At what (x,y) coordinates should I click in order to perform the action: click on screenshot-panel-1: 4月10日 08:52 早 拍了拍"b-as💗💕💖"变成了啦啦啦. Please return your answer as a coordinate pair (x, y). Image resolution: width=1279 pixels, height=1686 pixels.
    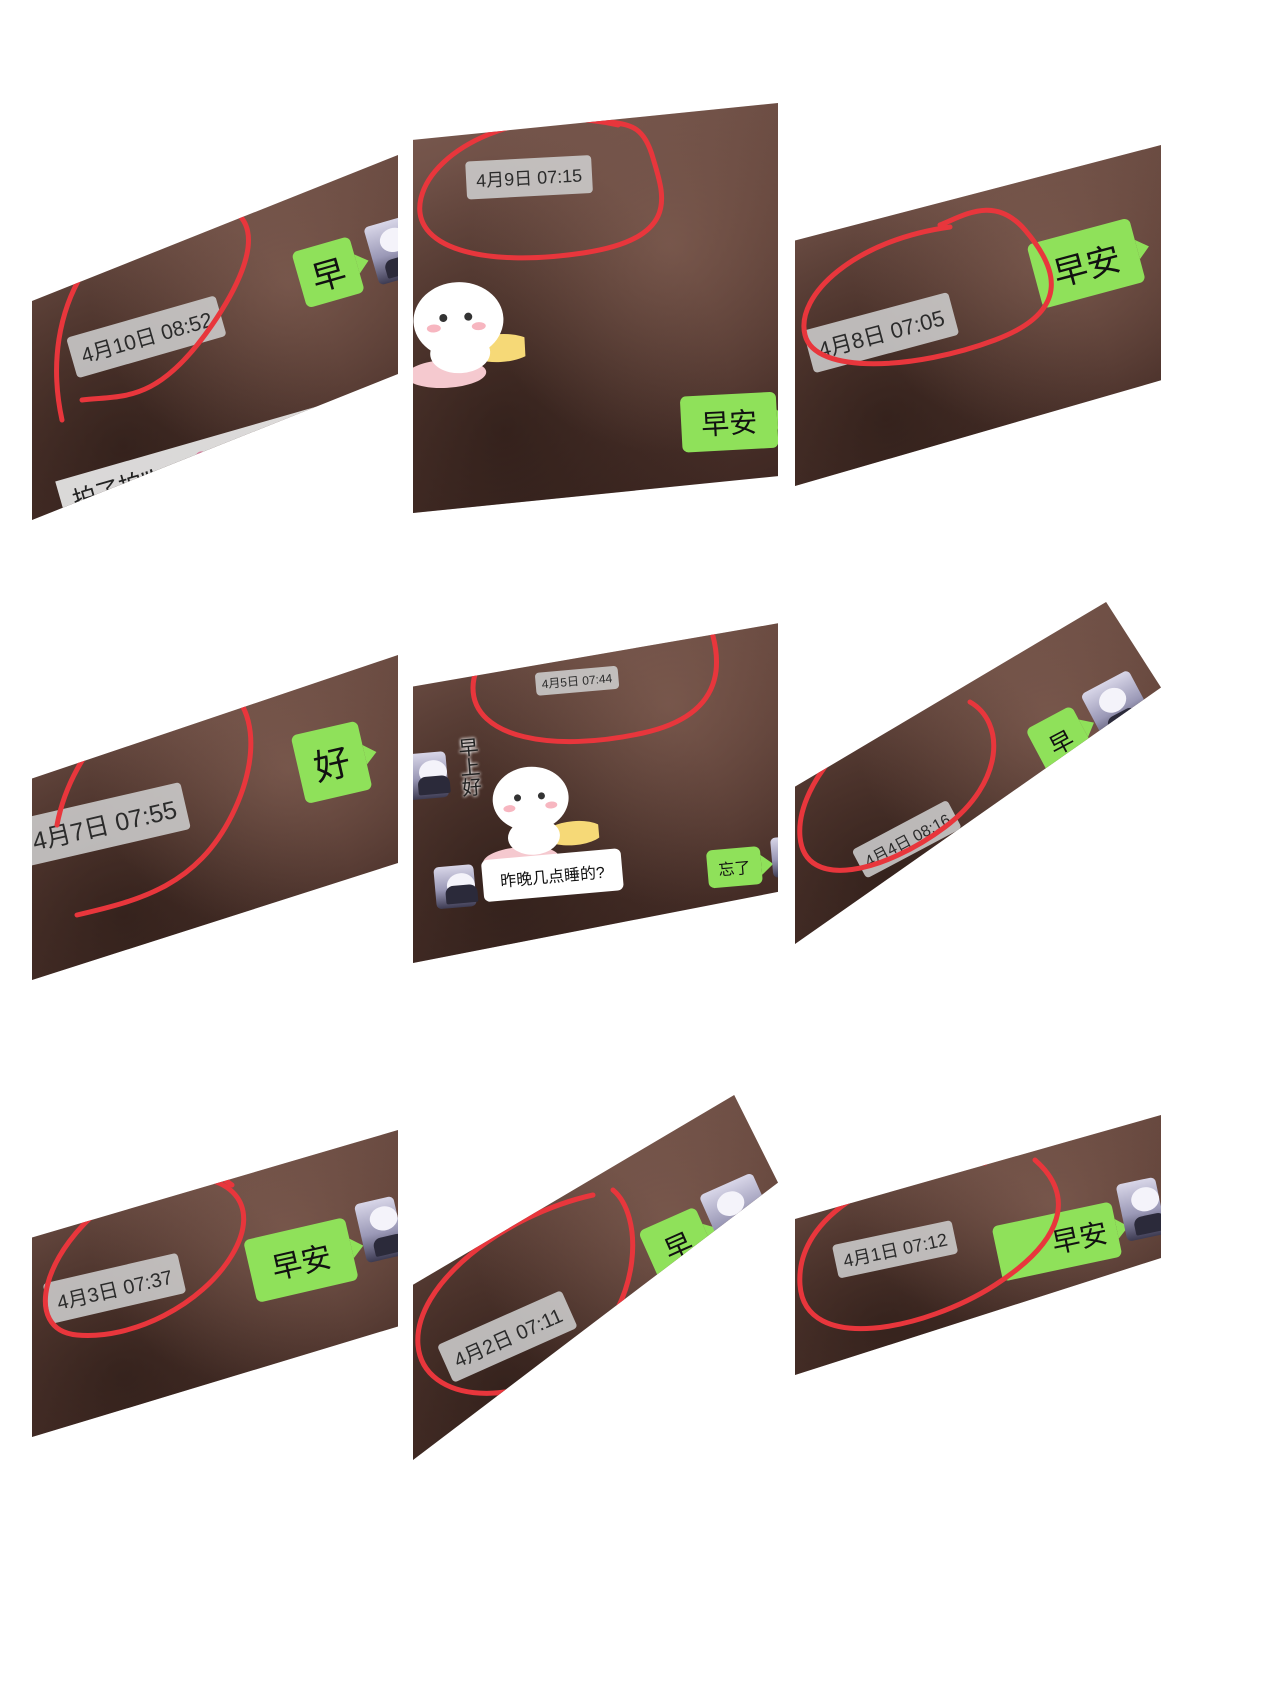
    Looking at the image, I should click on (215, 337).